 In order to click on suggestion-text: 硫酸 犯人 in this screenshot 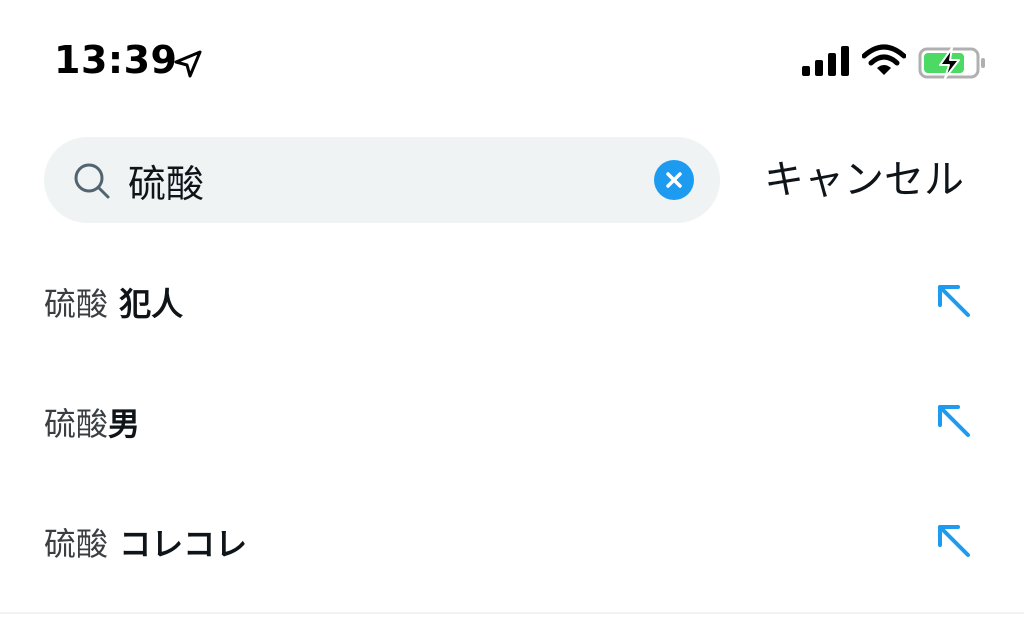, I will do `click(113, 302)`.